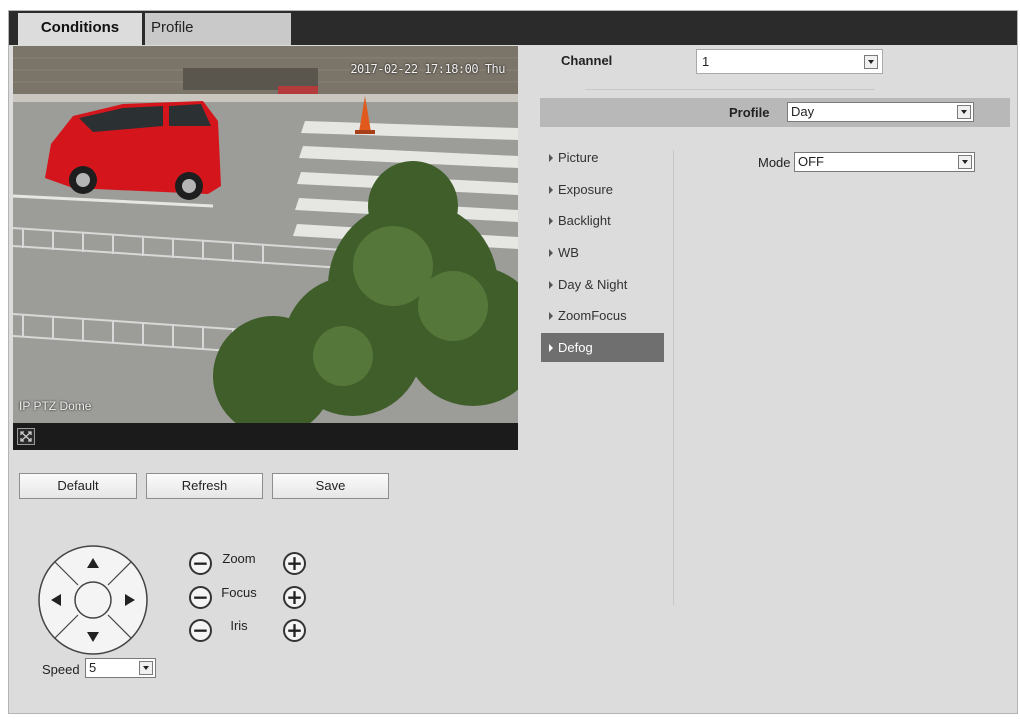  Describe the element at coordinates (587, 60) in the screenshot. I see `channel-label: Channel` at that location.